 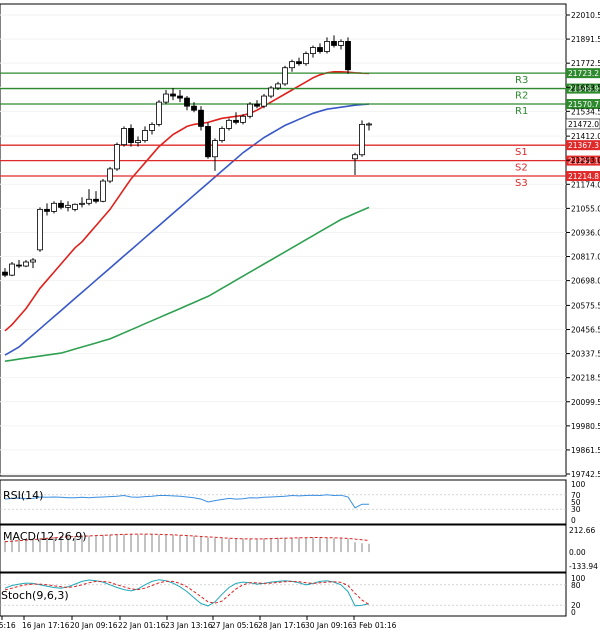 I want to click on rsi-panel-frame, so click(x=283, y=502).